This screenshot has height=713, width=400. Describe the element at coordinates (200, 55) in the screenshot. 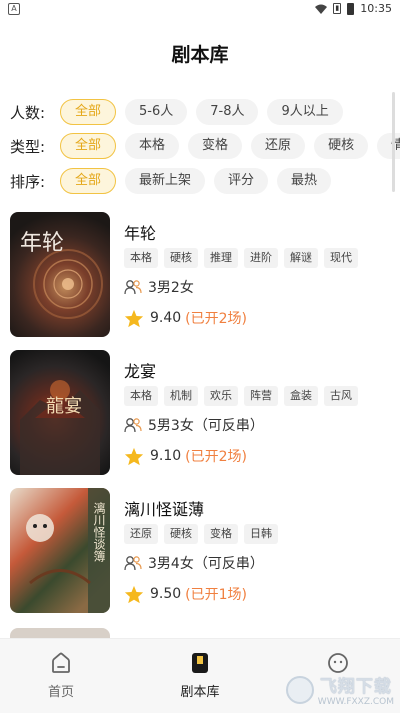

I see `page-title: 剧本库` at that location.